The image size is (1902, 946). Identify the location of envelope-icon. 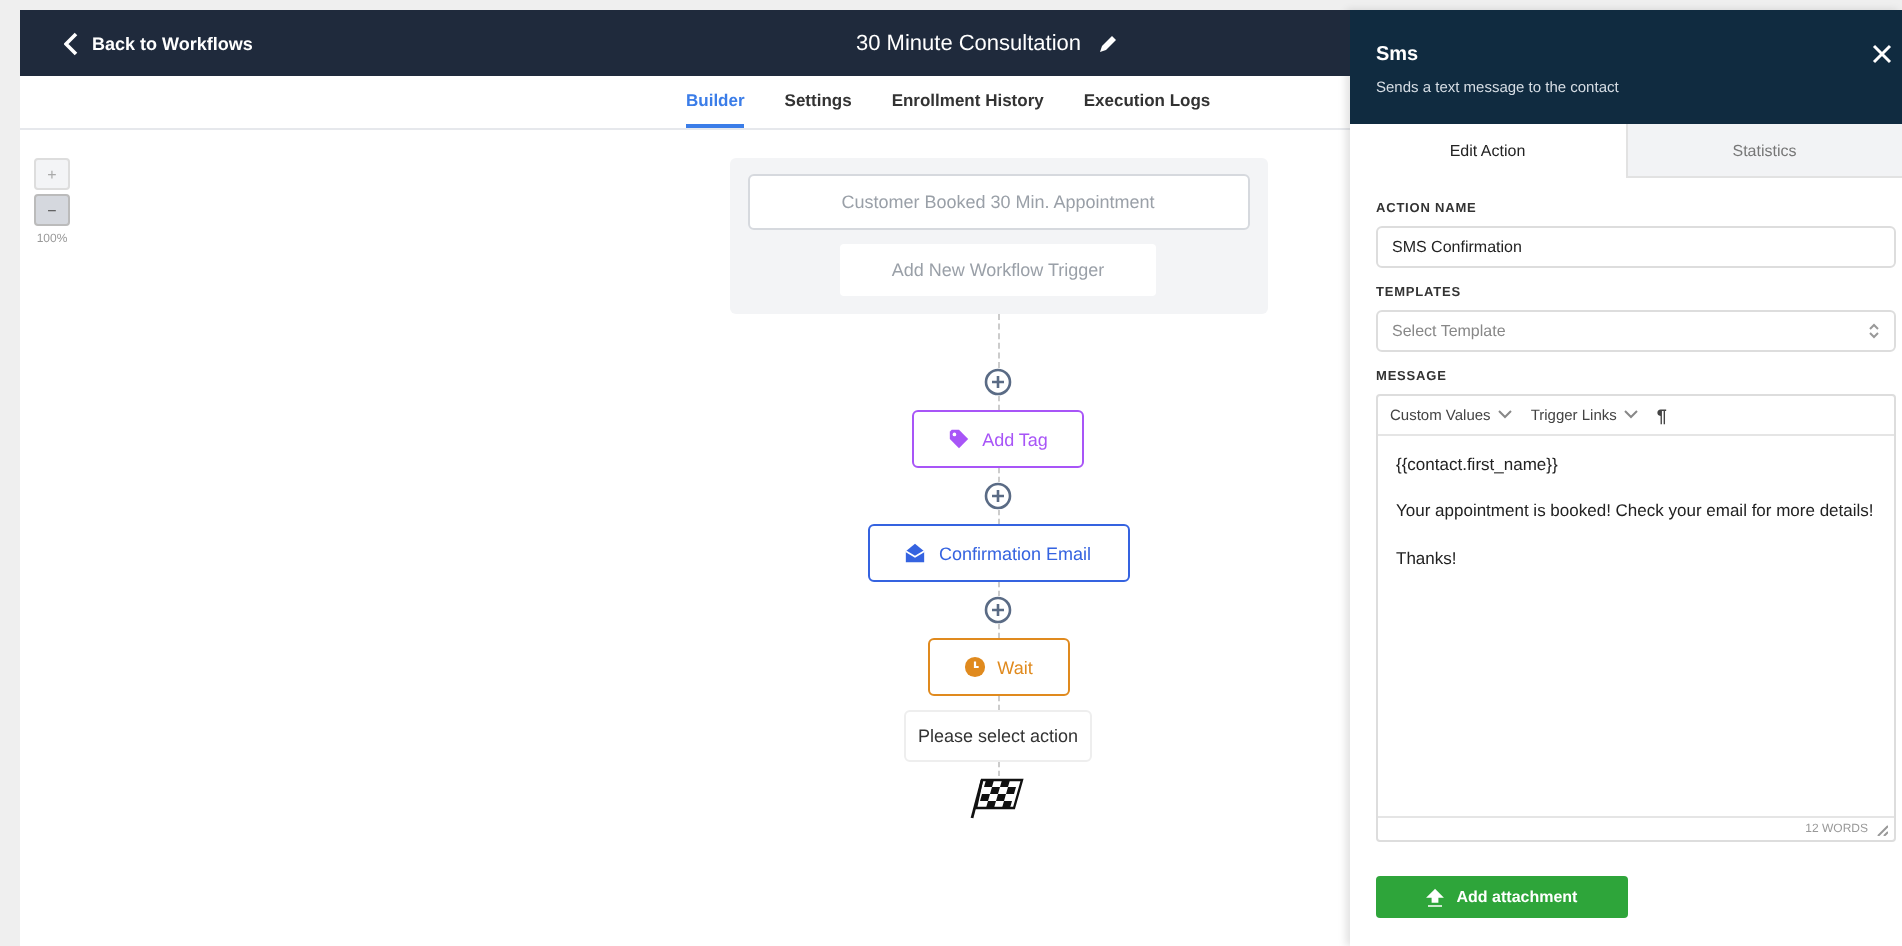
(915, 553).